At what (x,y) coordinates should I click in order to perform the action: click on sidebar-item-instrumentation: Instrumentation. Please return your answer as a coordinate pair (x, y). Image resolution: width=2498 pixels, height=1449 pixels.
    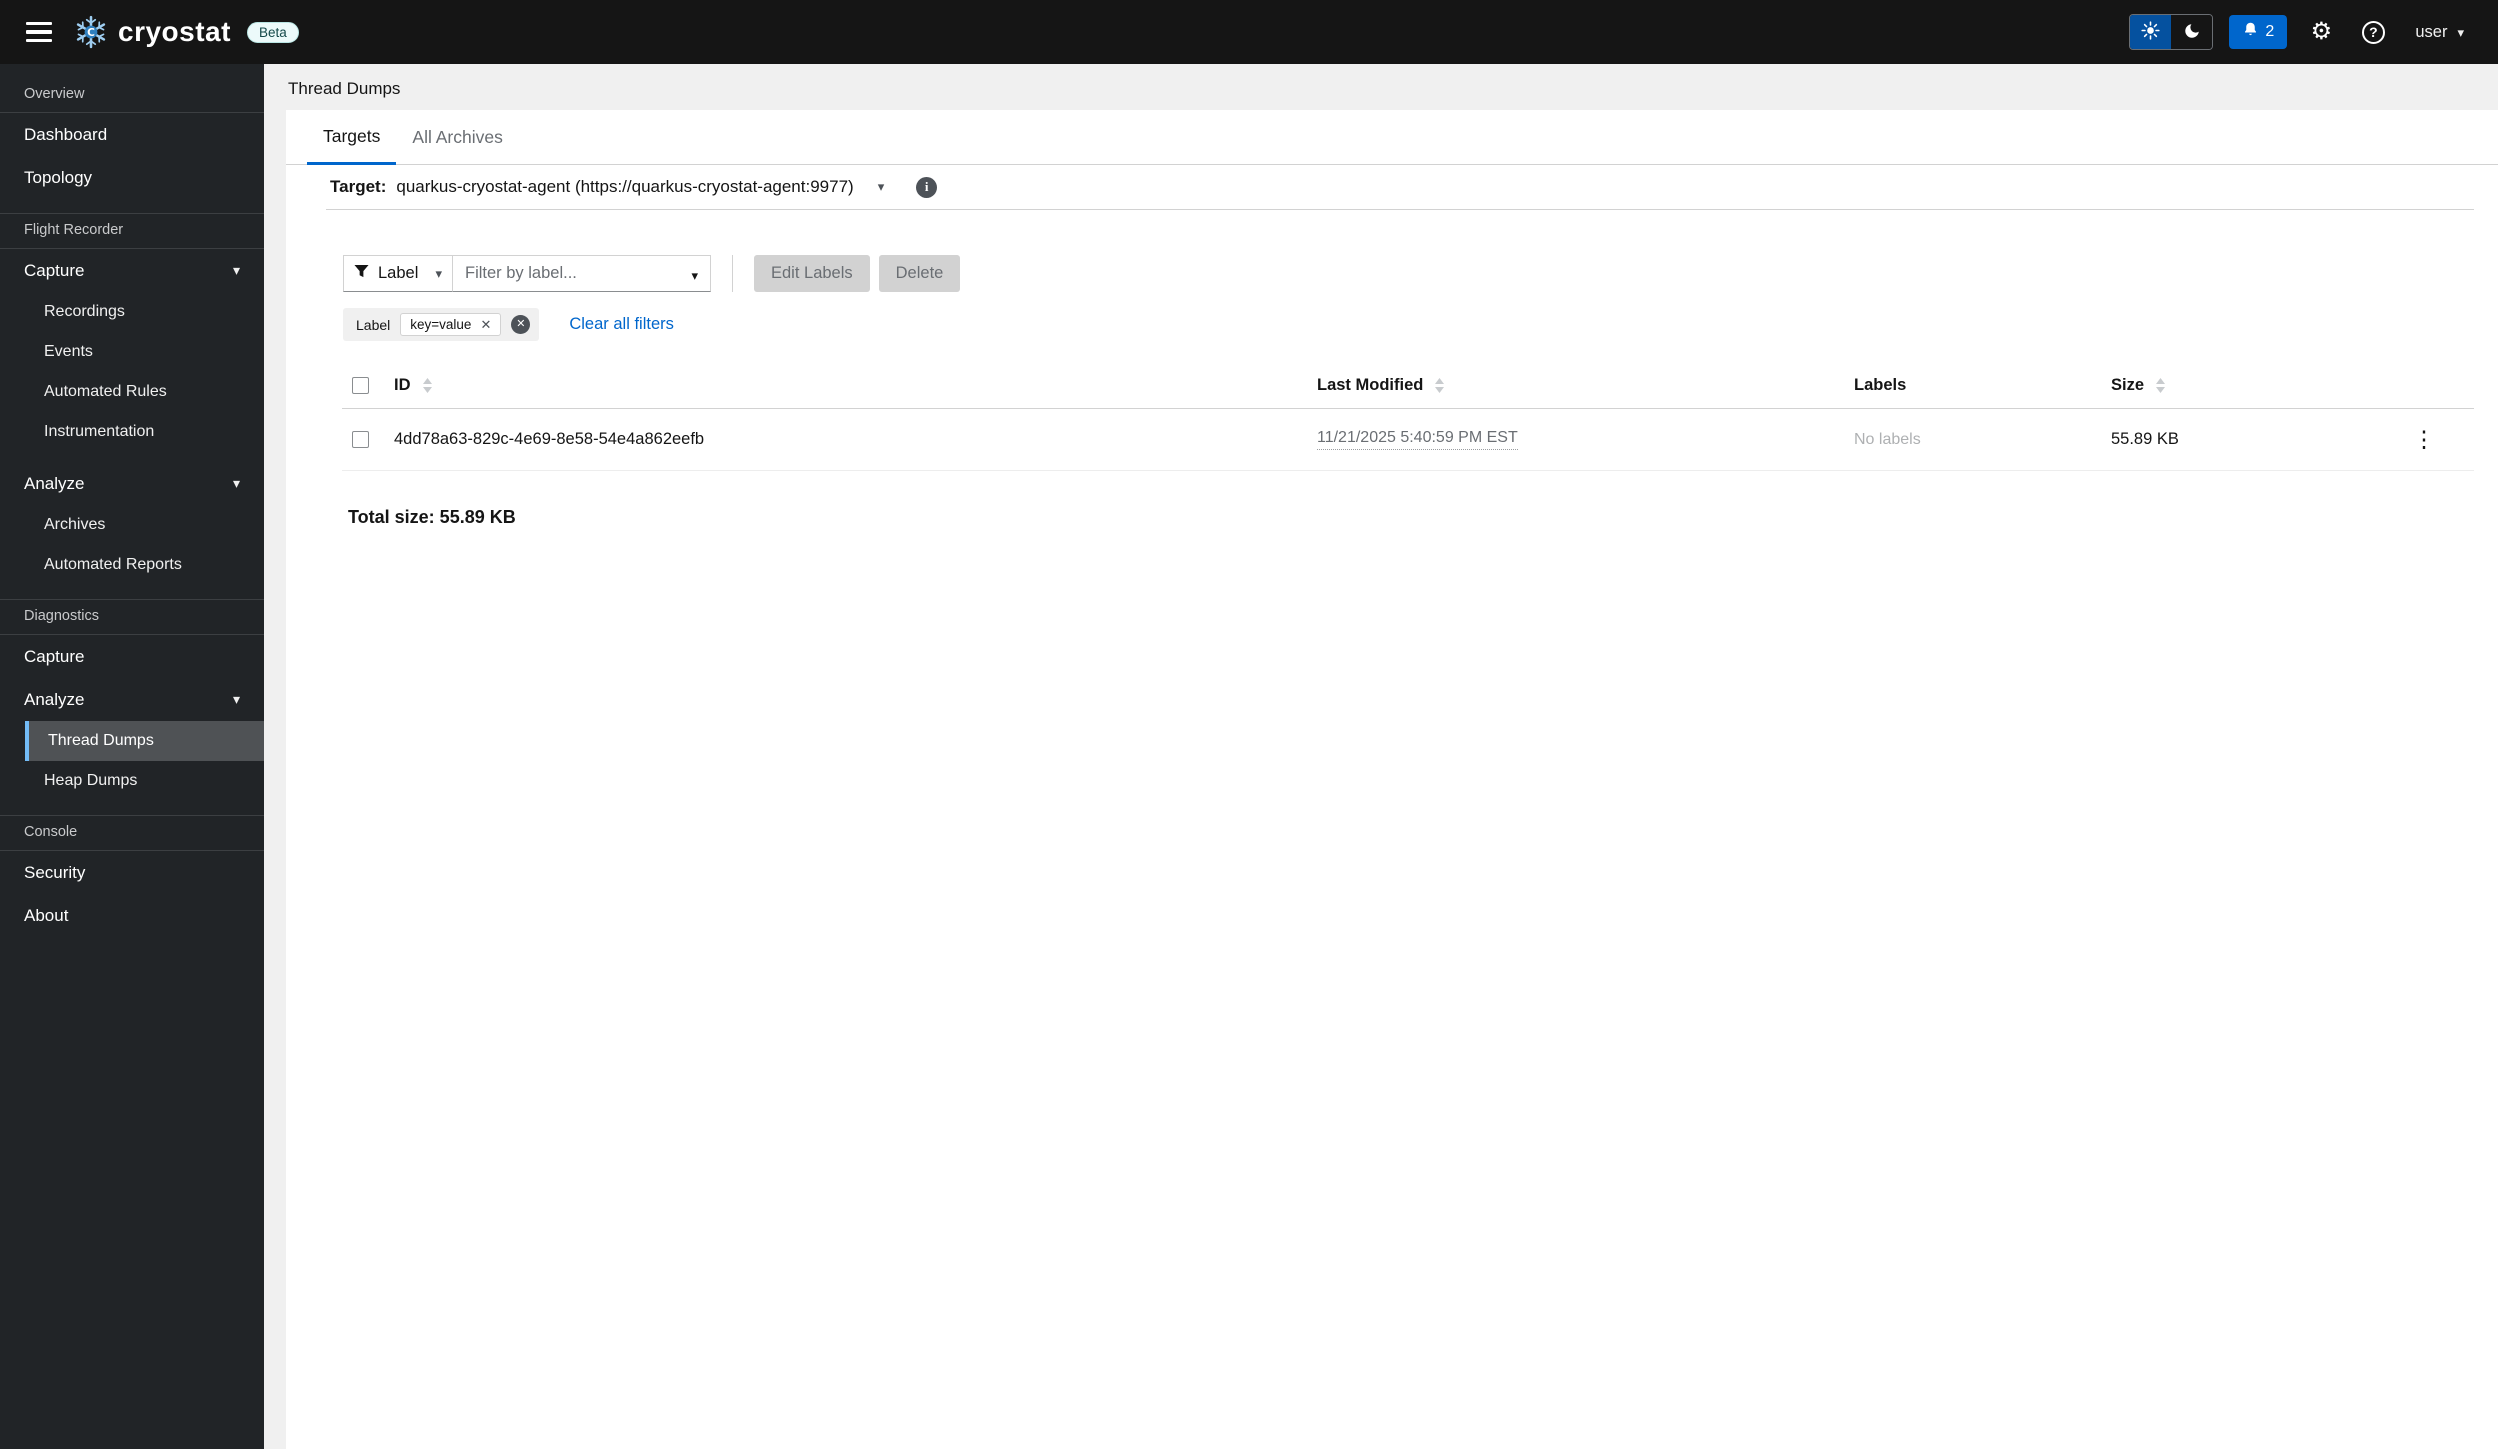
    Looking at the image, I should click on (144, 432).